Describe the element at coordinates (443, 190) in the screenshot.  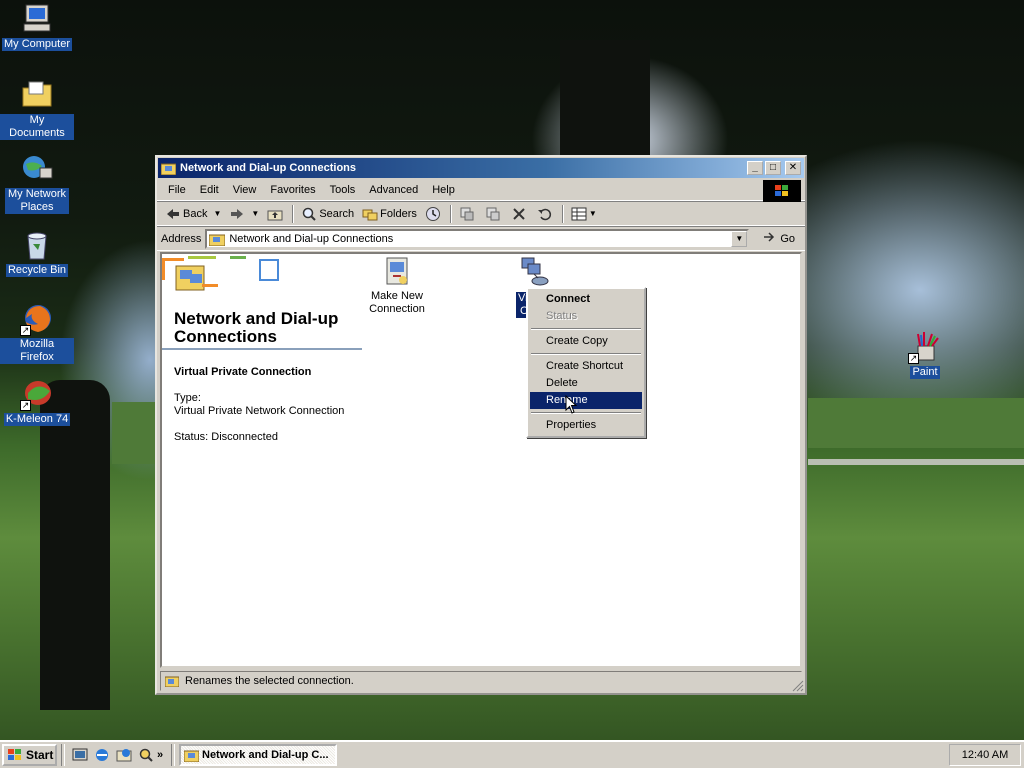
I see `menu-help: Help` at that location.